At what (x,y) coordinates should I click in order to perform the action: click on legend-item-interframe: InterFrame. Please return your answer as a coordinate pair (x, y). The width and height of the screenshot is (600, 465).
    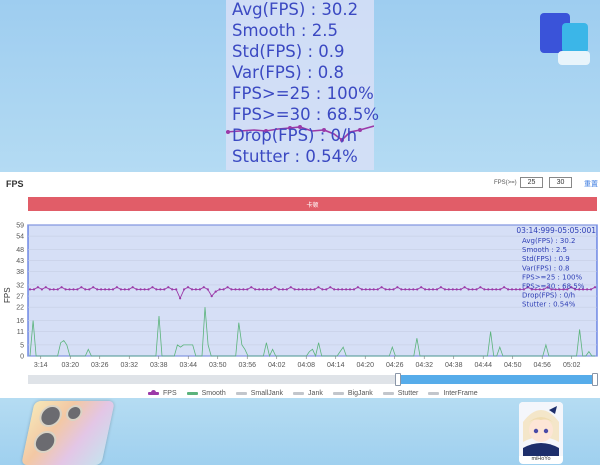
    Looking at the image, I should click on (453, 393).